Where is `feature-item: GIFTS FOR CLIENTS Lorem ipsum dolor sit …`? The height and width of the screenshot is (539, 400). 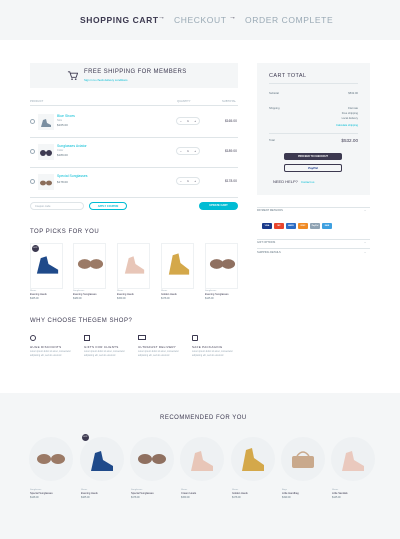 feature-item: GIFTS FOR CLIENTS Lorem ipsum dolor sit … is located at coordinates (107, 346).